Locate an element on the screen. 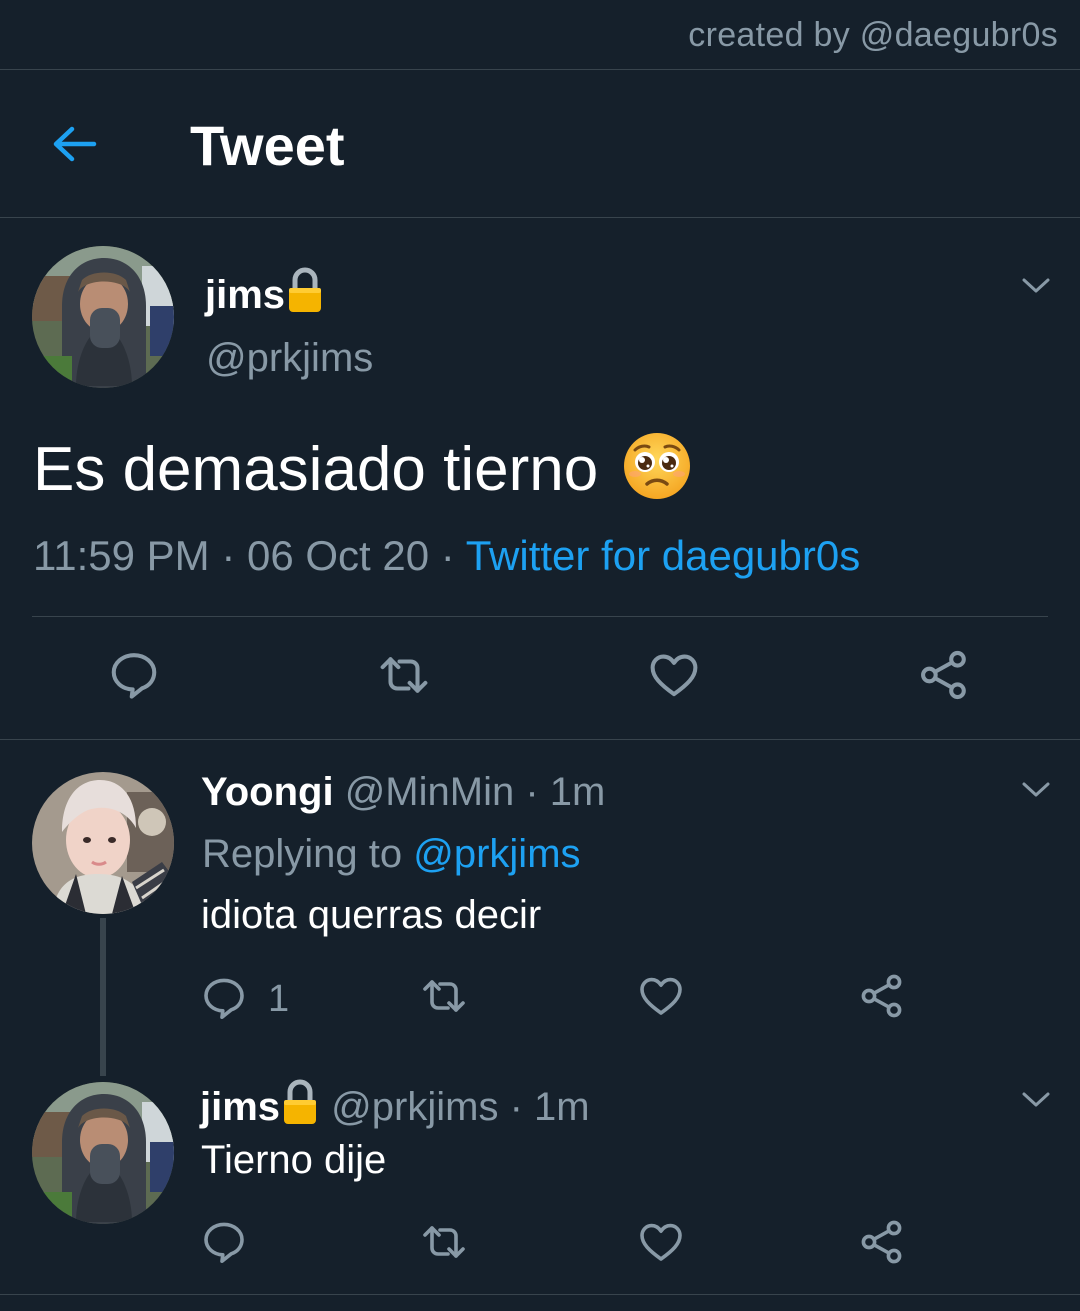 Image resolution: width=1080 pixels, height=1311 pixels. tweet-date: 06 Oct 20 is located at coordinates (338, 555).